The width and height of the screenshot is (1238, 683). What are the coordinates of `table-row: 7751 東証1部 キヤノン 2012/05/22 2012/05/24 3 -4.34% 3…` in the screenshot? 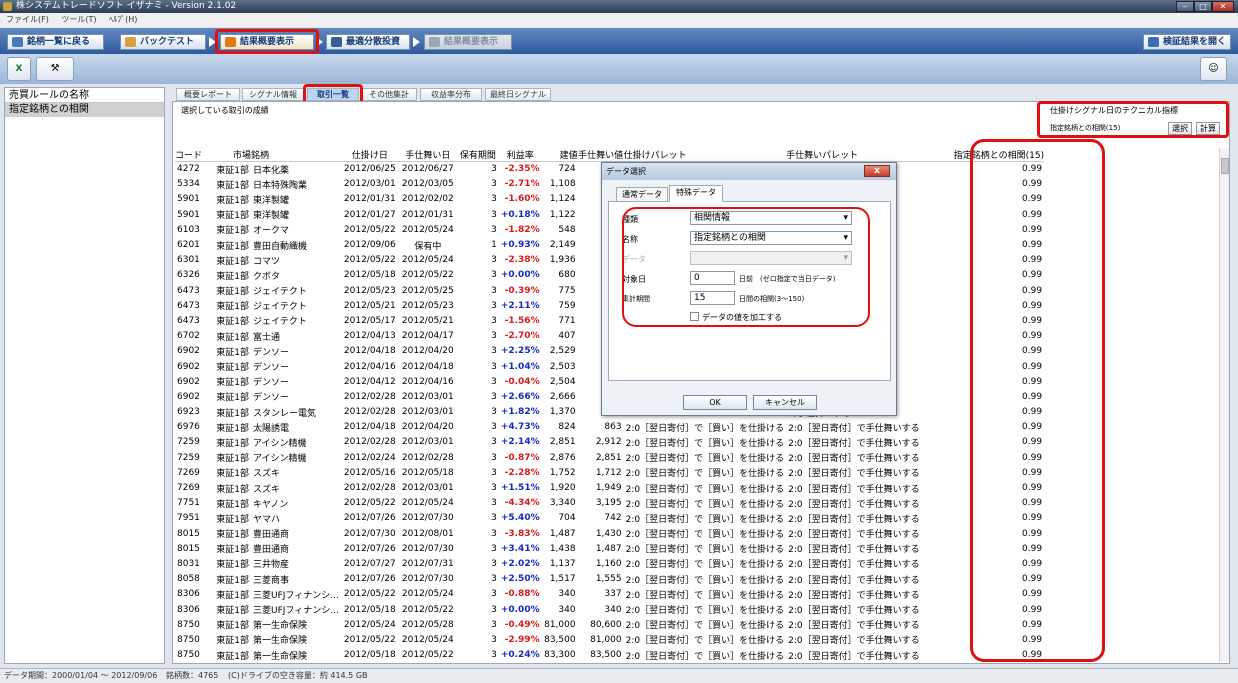 It's located at (609, 503).